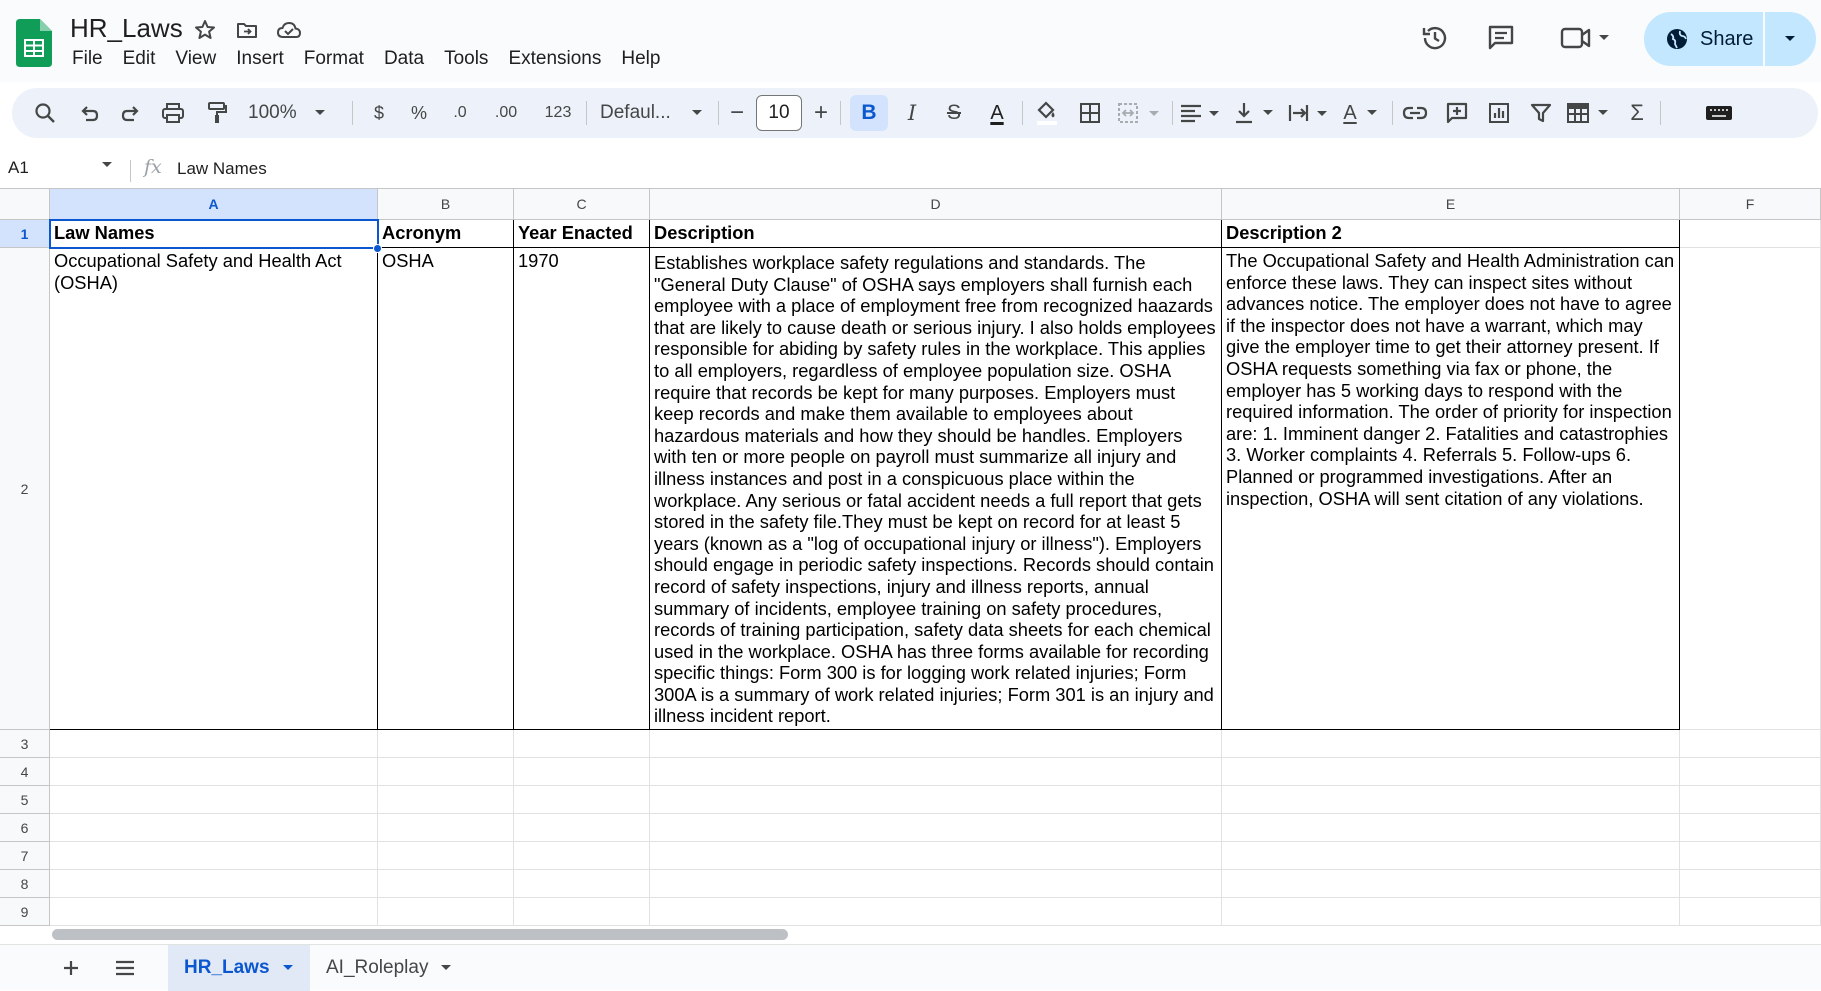 This screenshot has width=1821, height=991. I want to click on menu-view: View, so click(195, 60).